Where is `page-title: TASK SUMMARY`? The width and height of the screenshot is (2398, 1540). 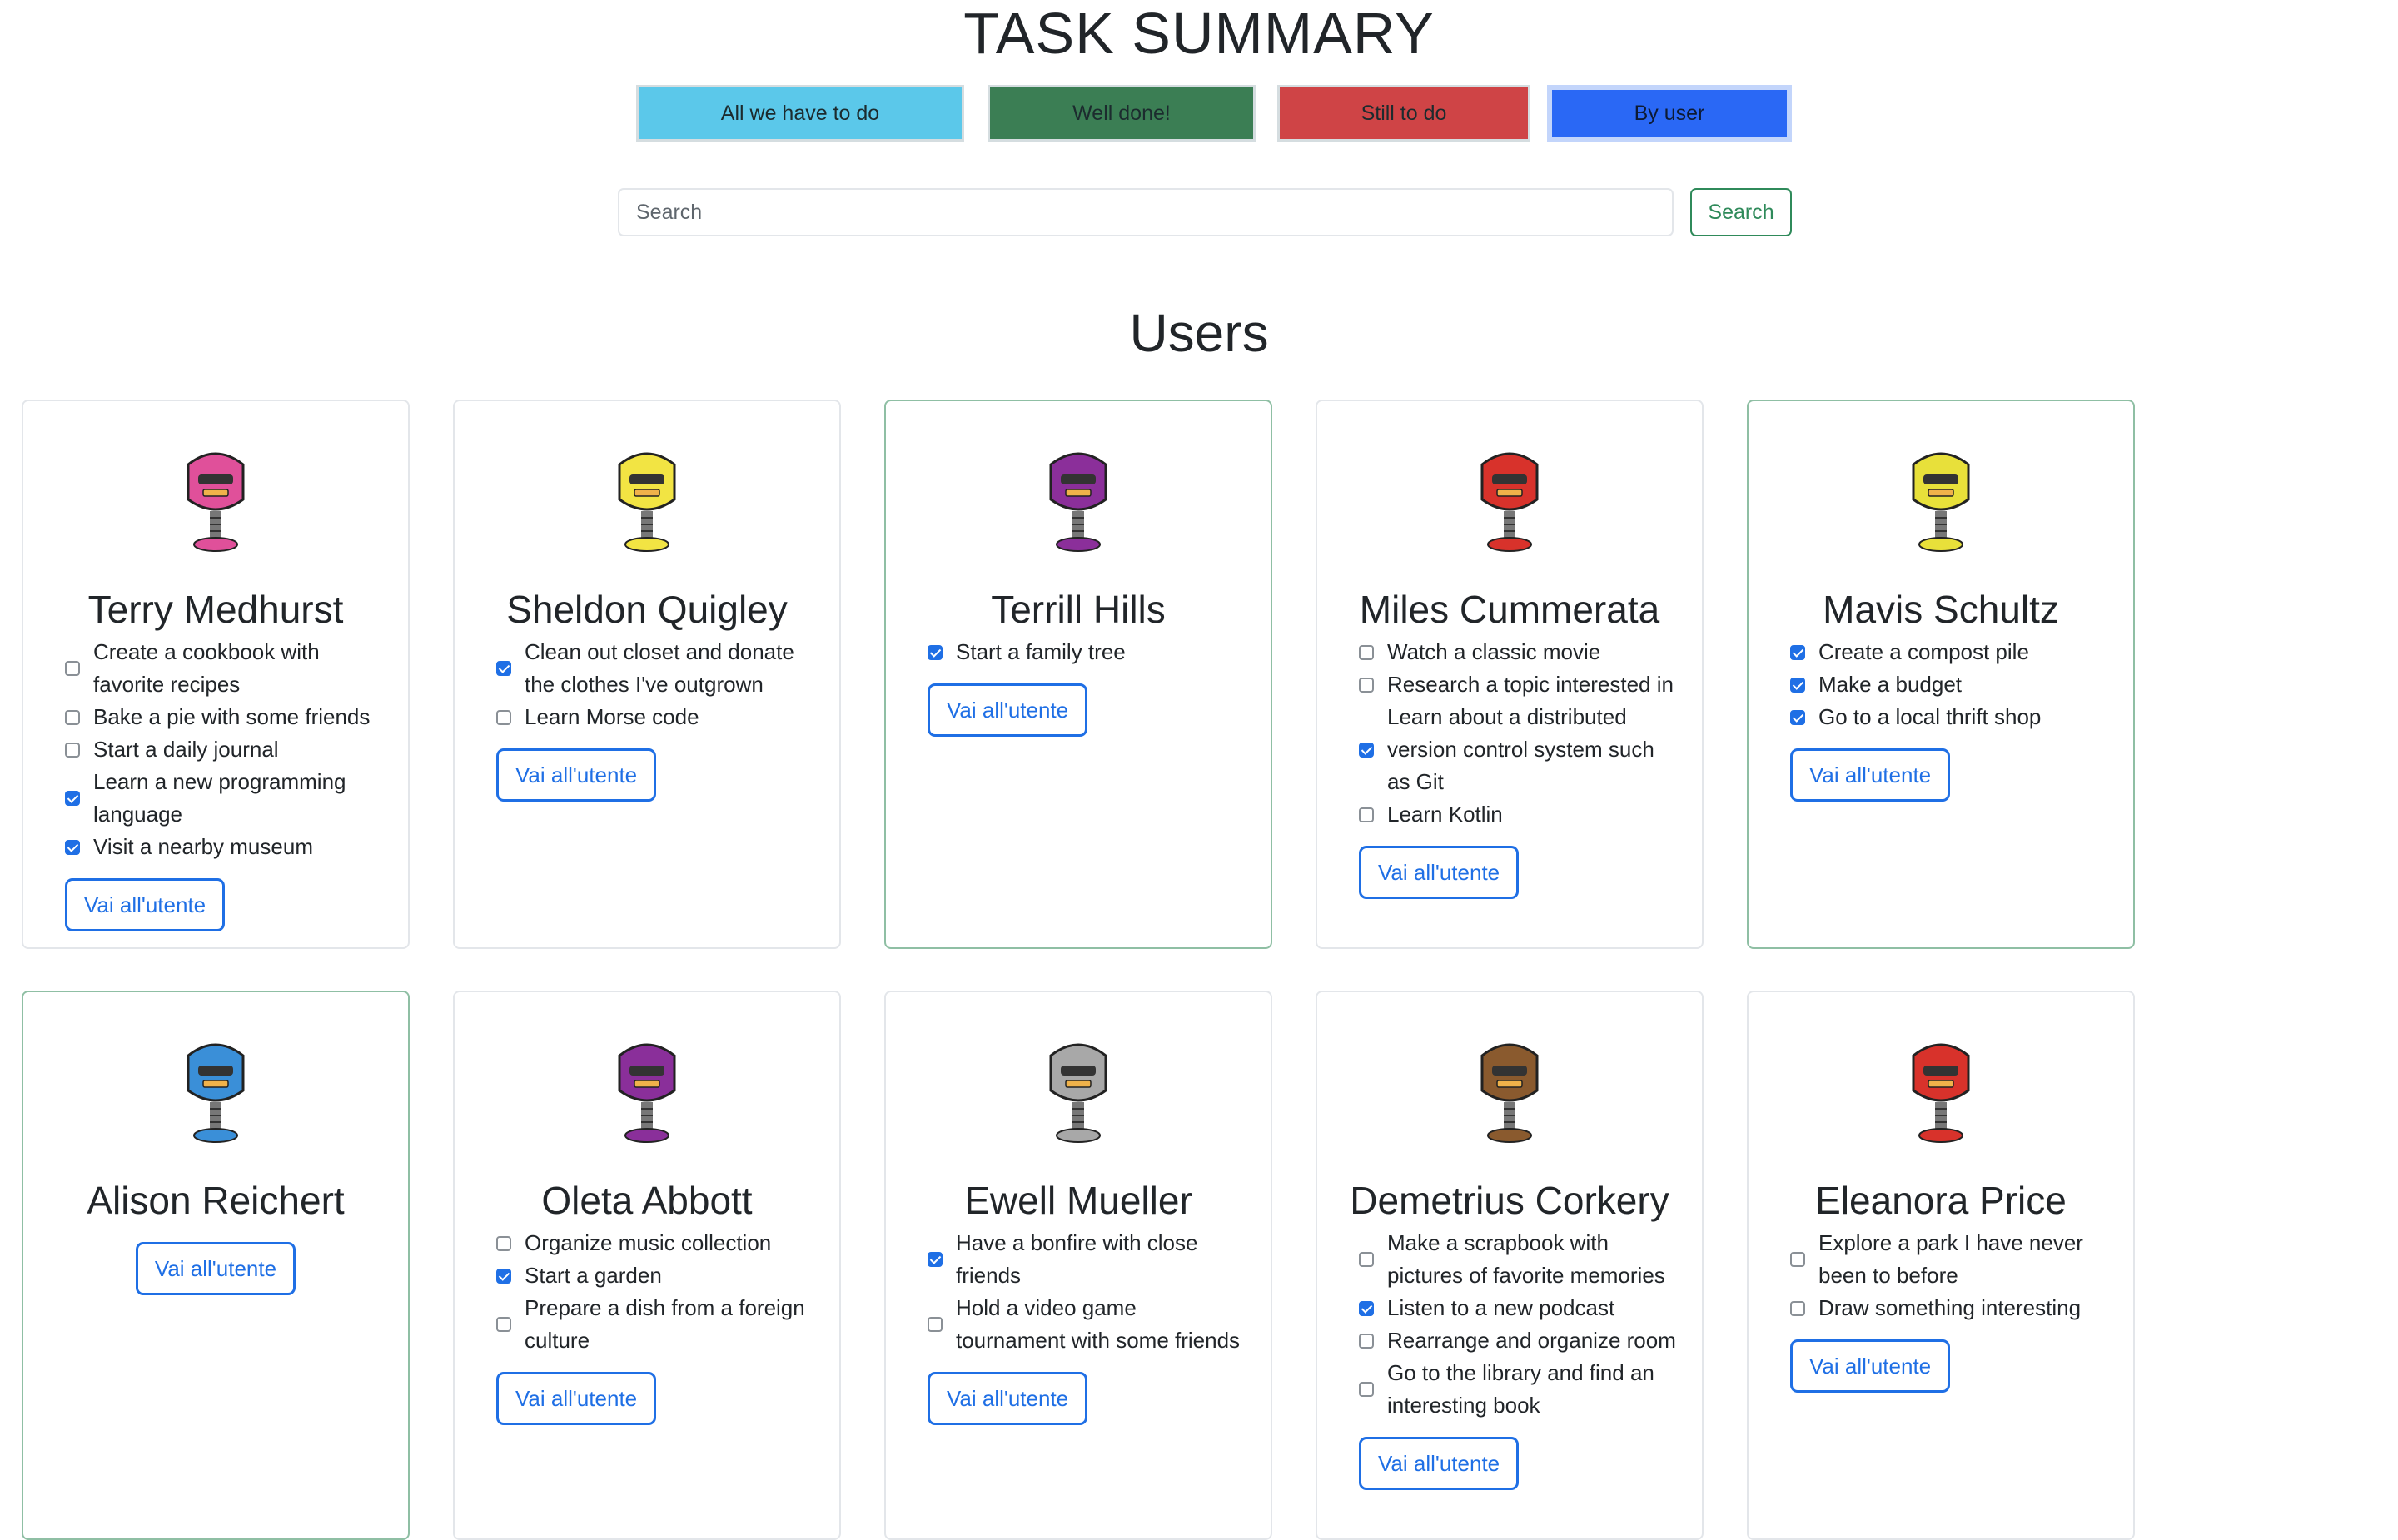
page-title: TASK SUMMARY is located at coordinates (1199, 33).